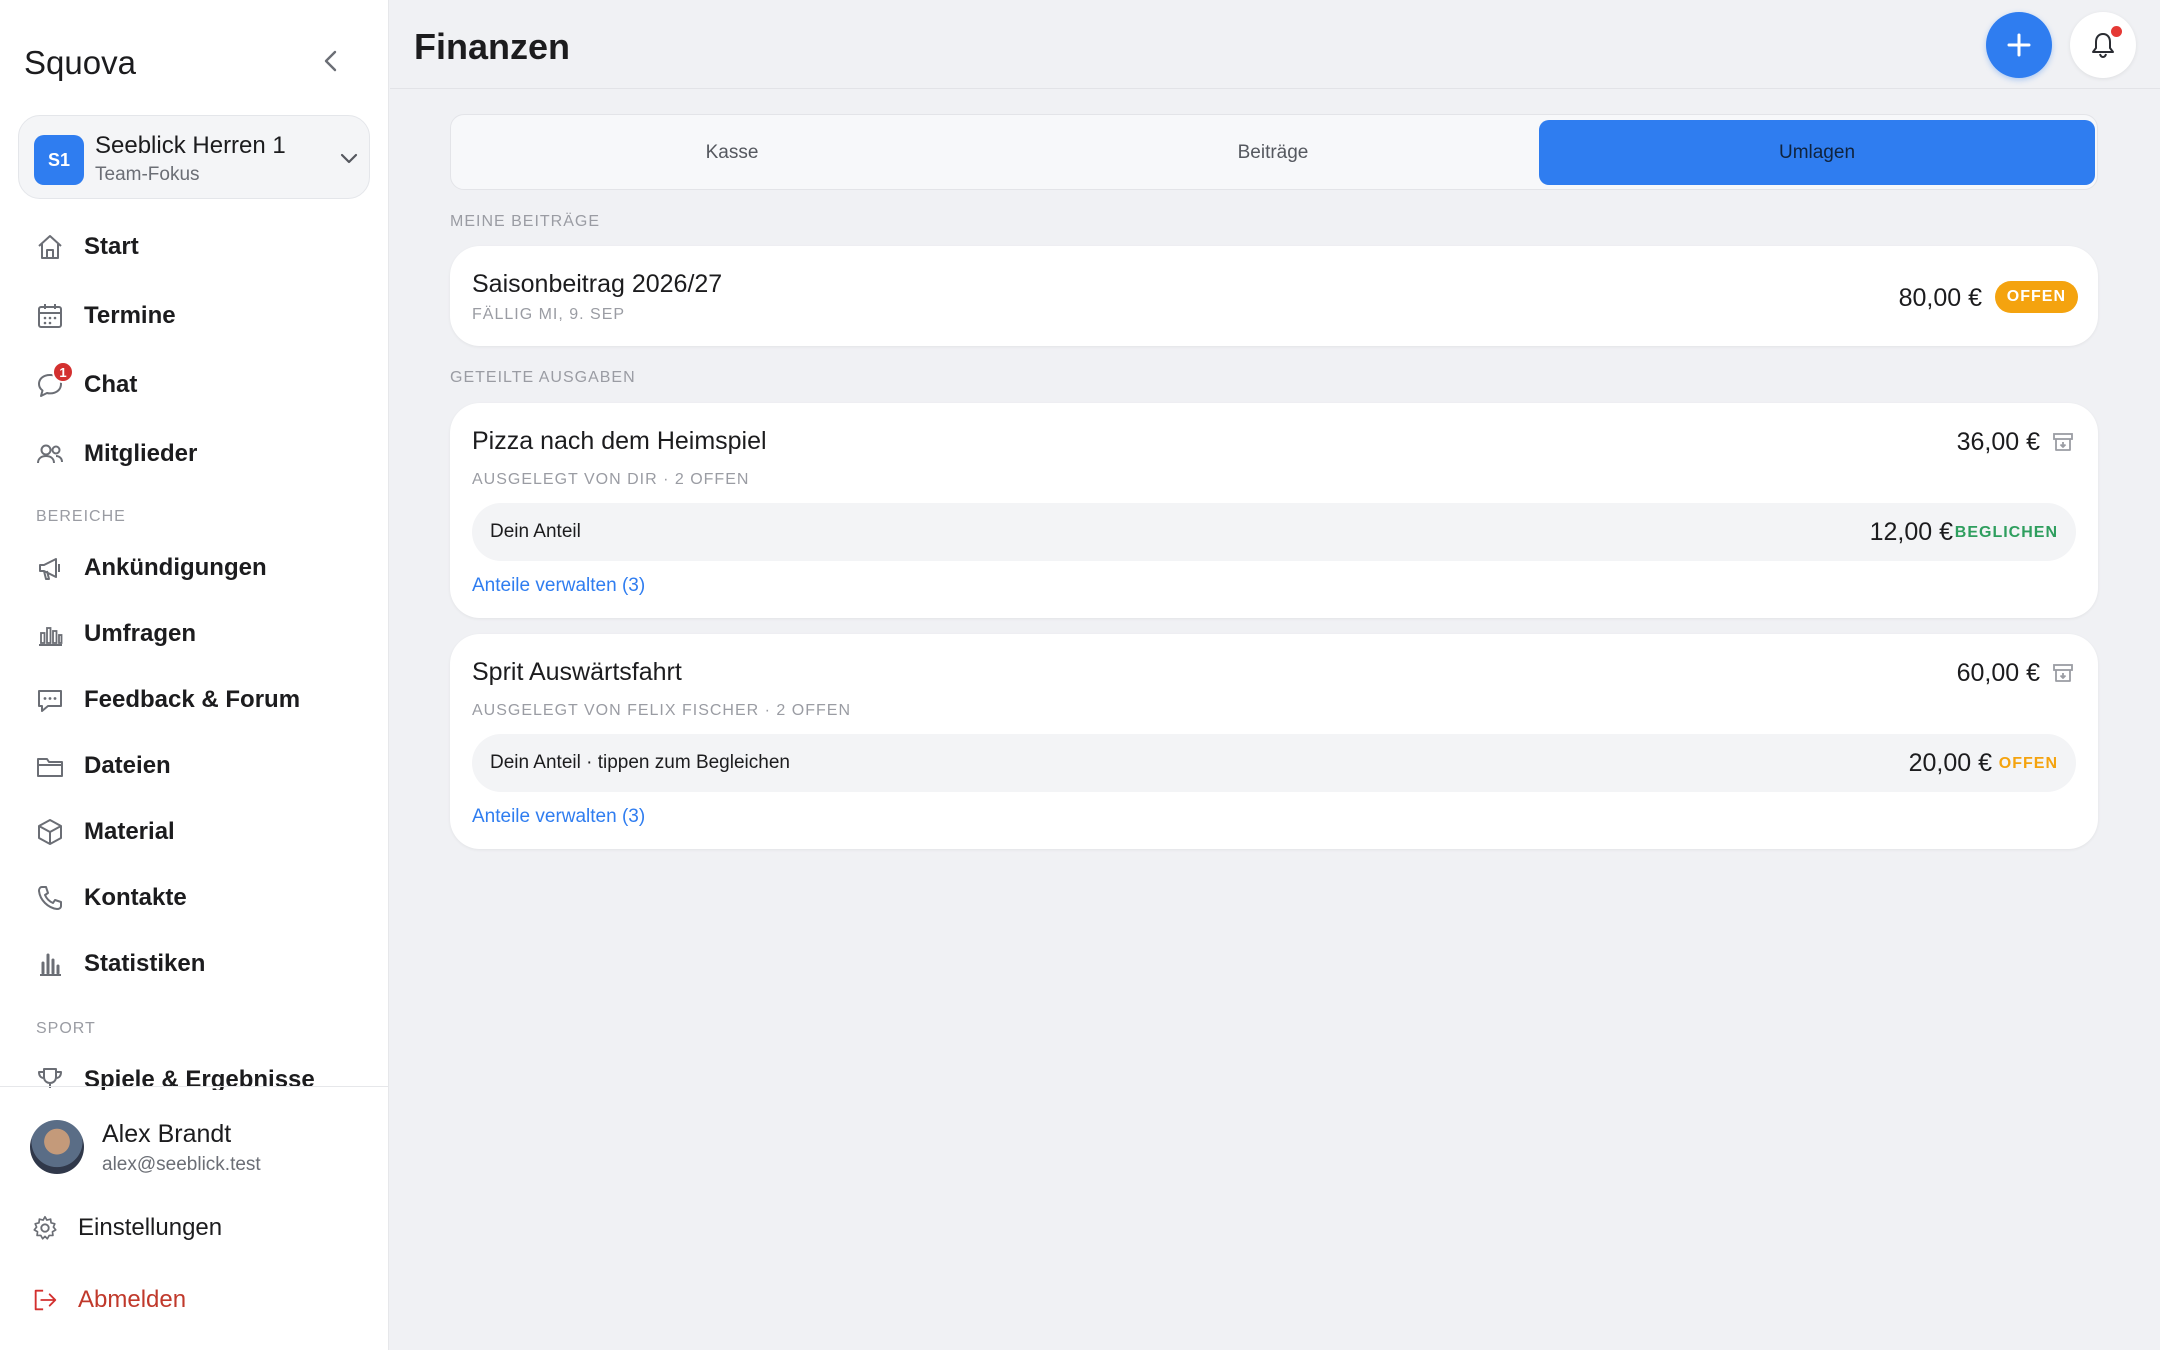  I want to click on gear-icon, so click(45, 1228).